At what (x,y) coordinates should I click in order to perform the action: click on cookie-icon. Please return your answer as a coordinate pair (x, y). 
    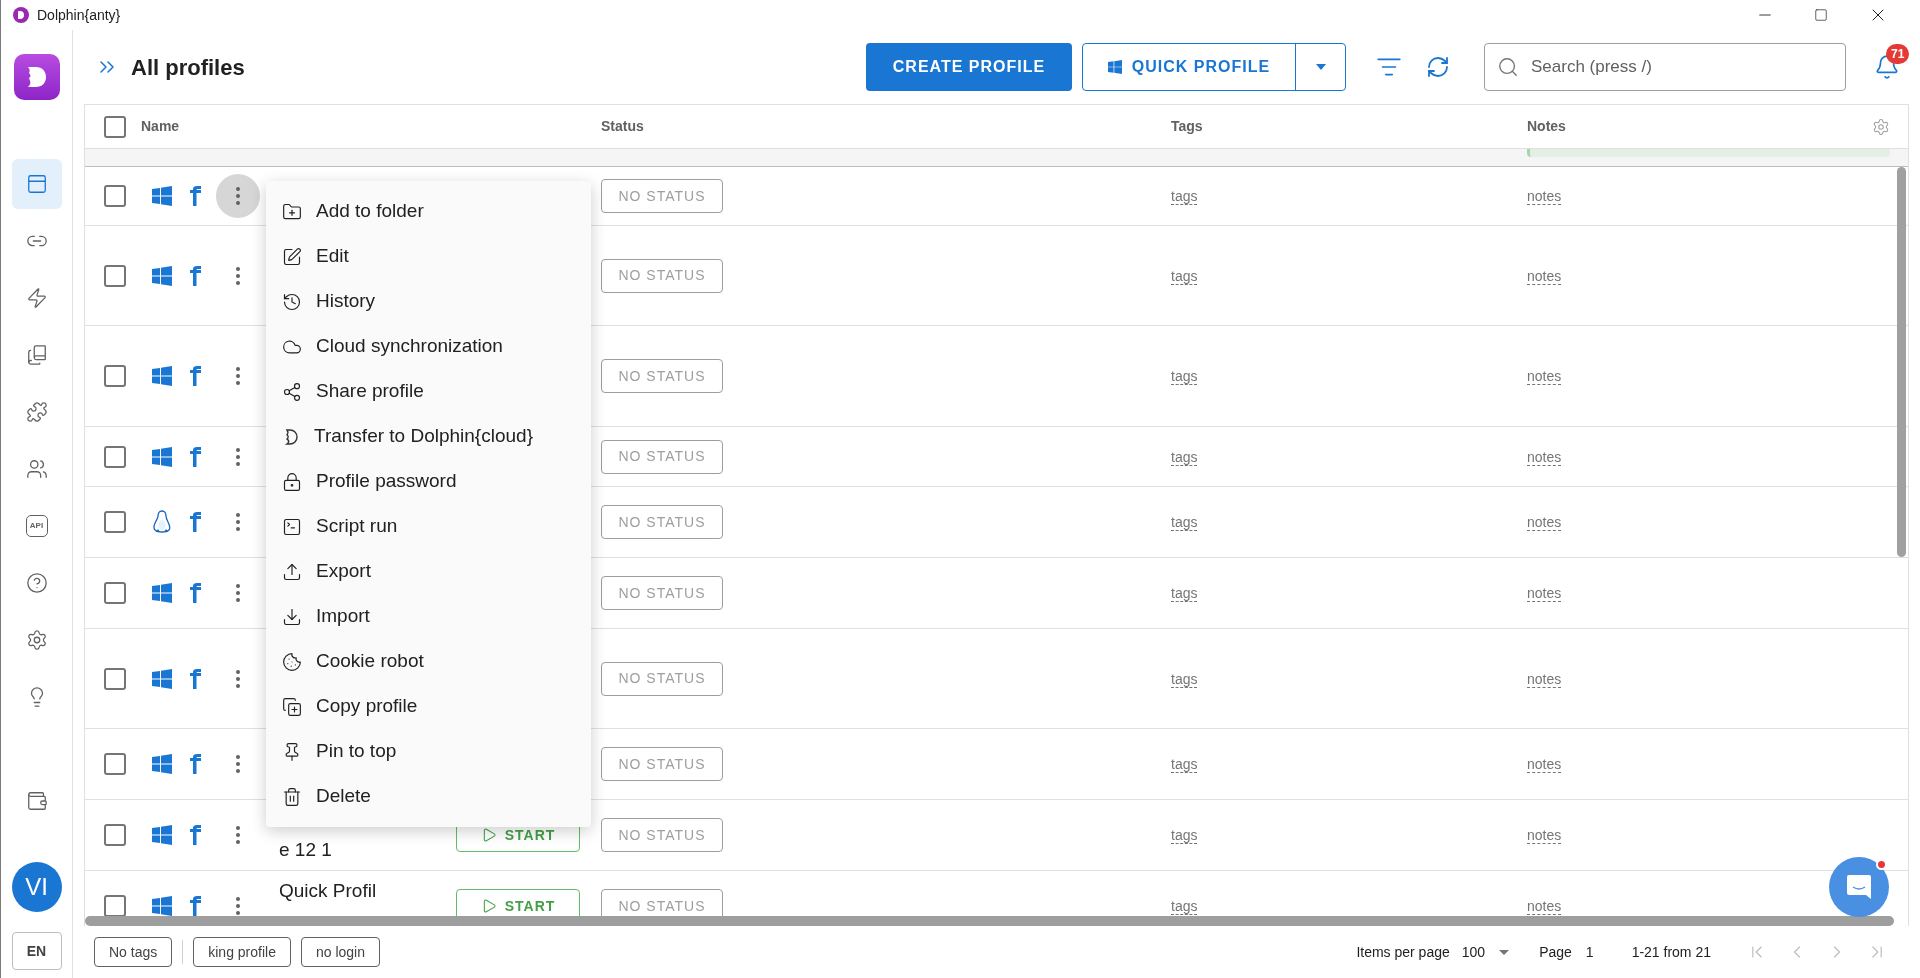
    Looking at the image, I should click on (292, 661).